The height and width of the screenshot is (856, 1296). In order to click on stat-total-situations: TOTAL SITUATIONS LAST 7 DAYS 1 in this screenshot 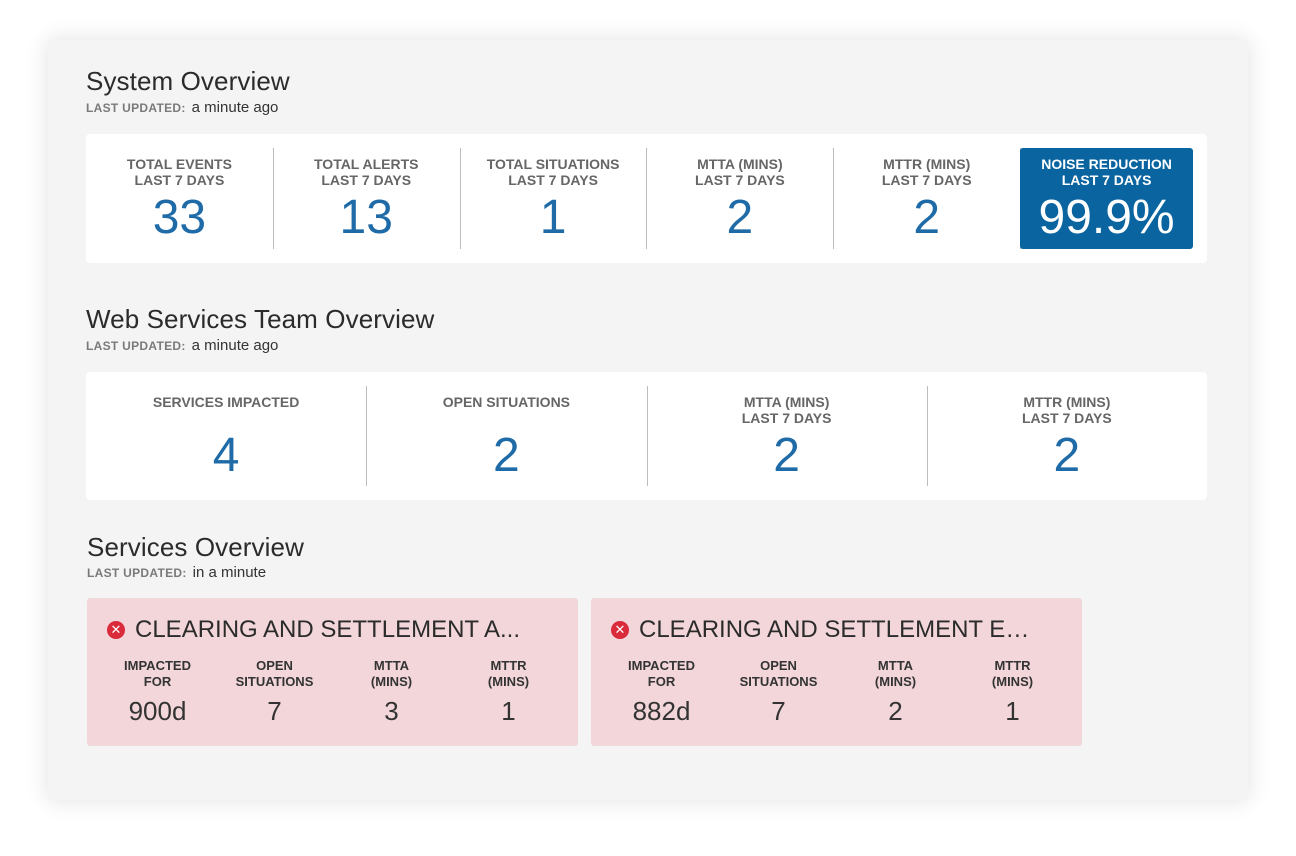, I will do `click(553, 198)`.